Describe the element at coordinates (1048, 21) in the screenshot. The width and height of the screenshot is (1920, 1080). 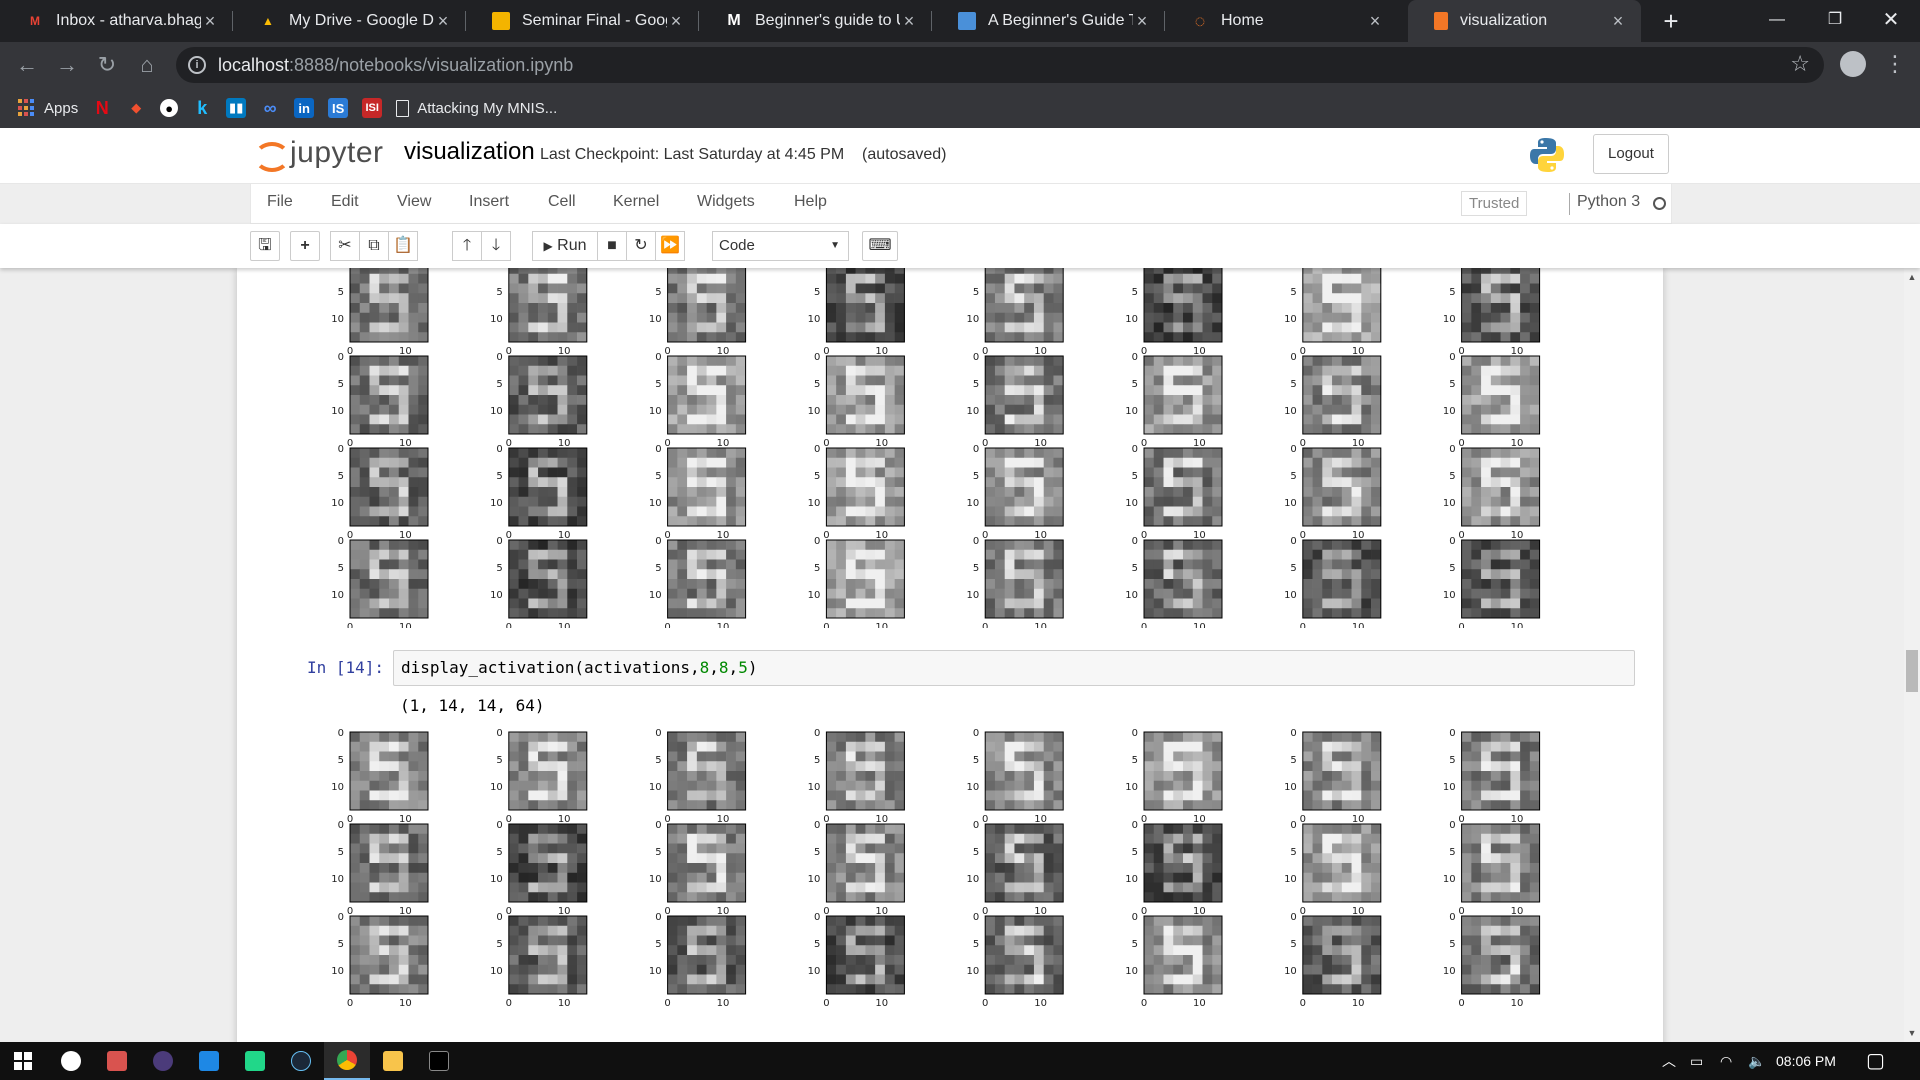
I see `browser-tab-guide: A Beginner's Guide To ×` at that location.